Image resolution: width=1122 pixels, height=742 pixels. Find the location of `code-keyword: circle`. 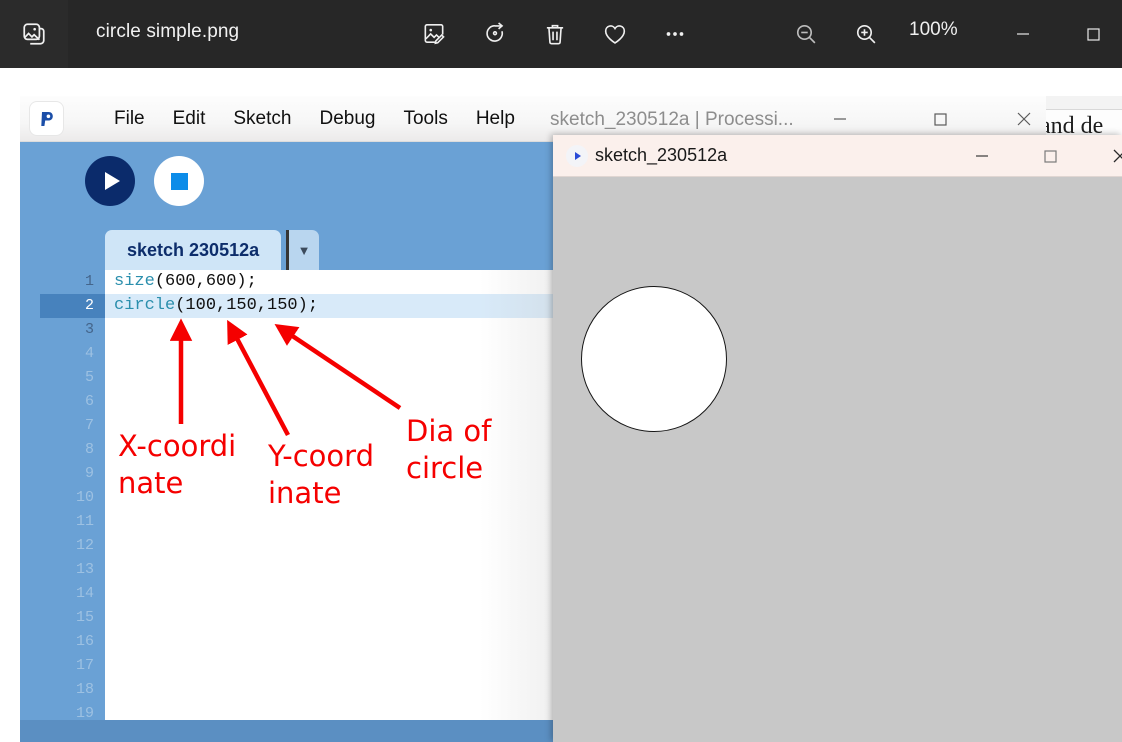

code-keyword: circle is located at coordinates (145, 305).